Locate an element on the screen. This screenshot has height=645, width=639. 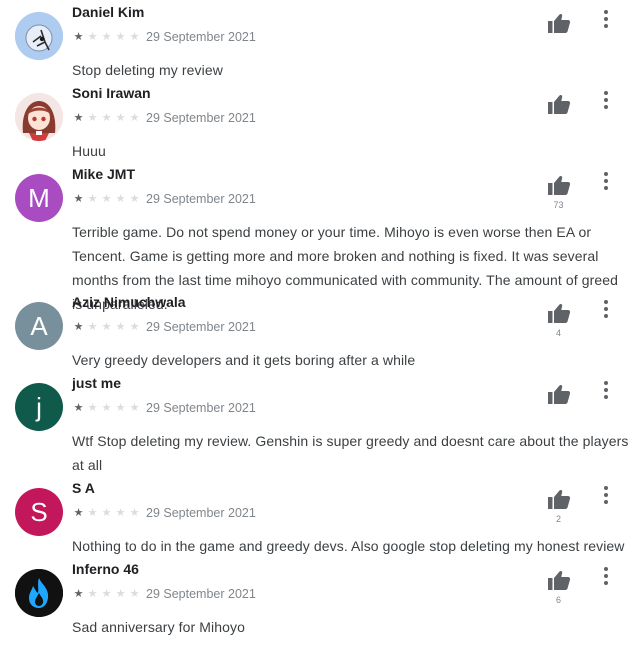
spider-avatar-icon is located at coordinates (39, 36).